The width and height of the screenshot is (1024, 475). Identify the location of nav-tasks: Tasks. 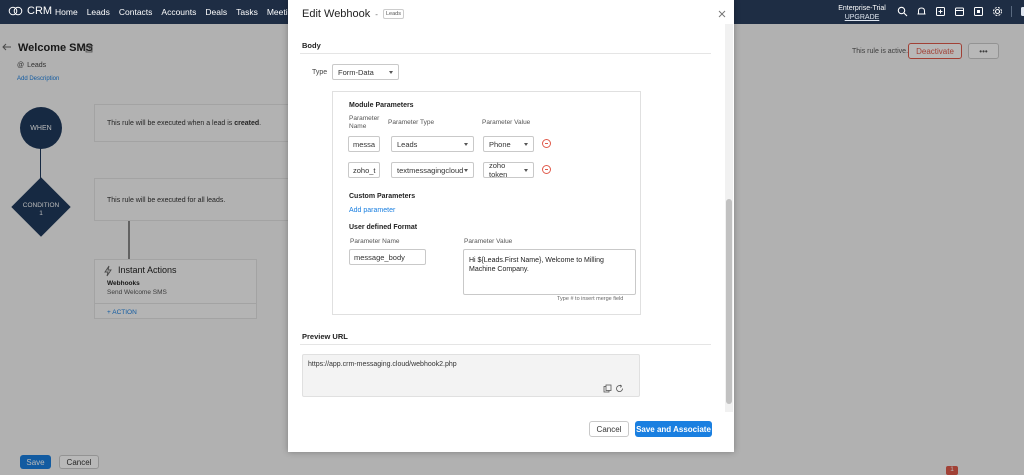
(247, 12).